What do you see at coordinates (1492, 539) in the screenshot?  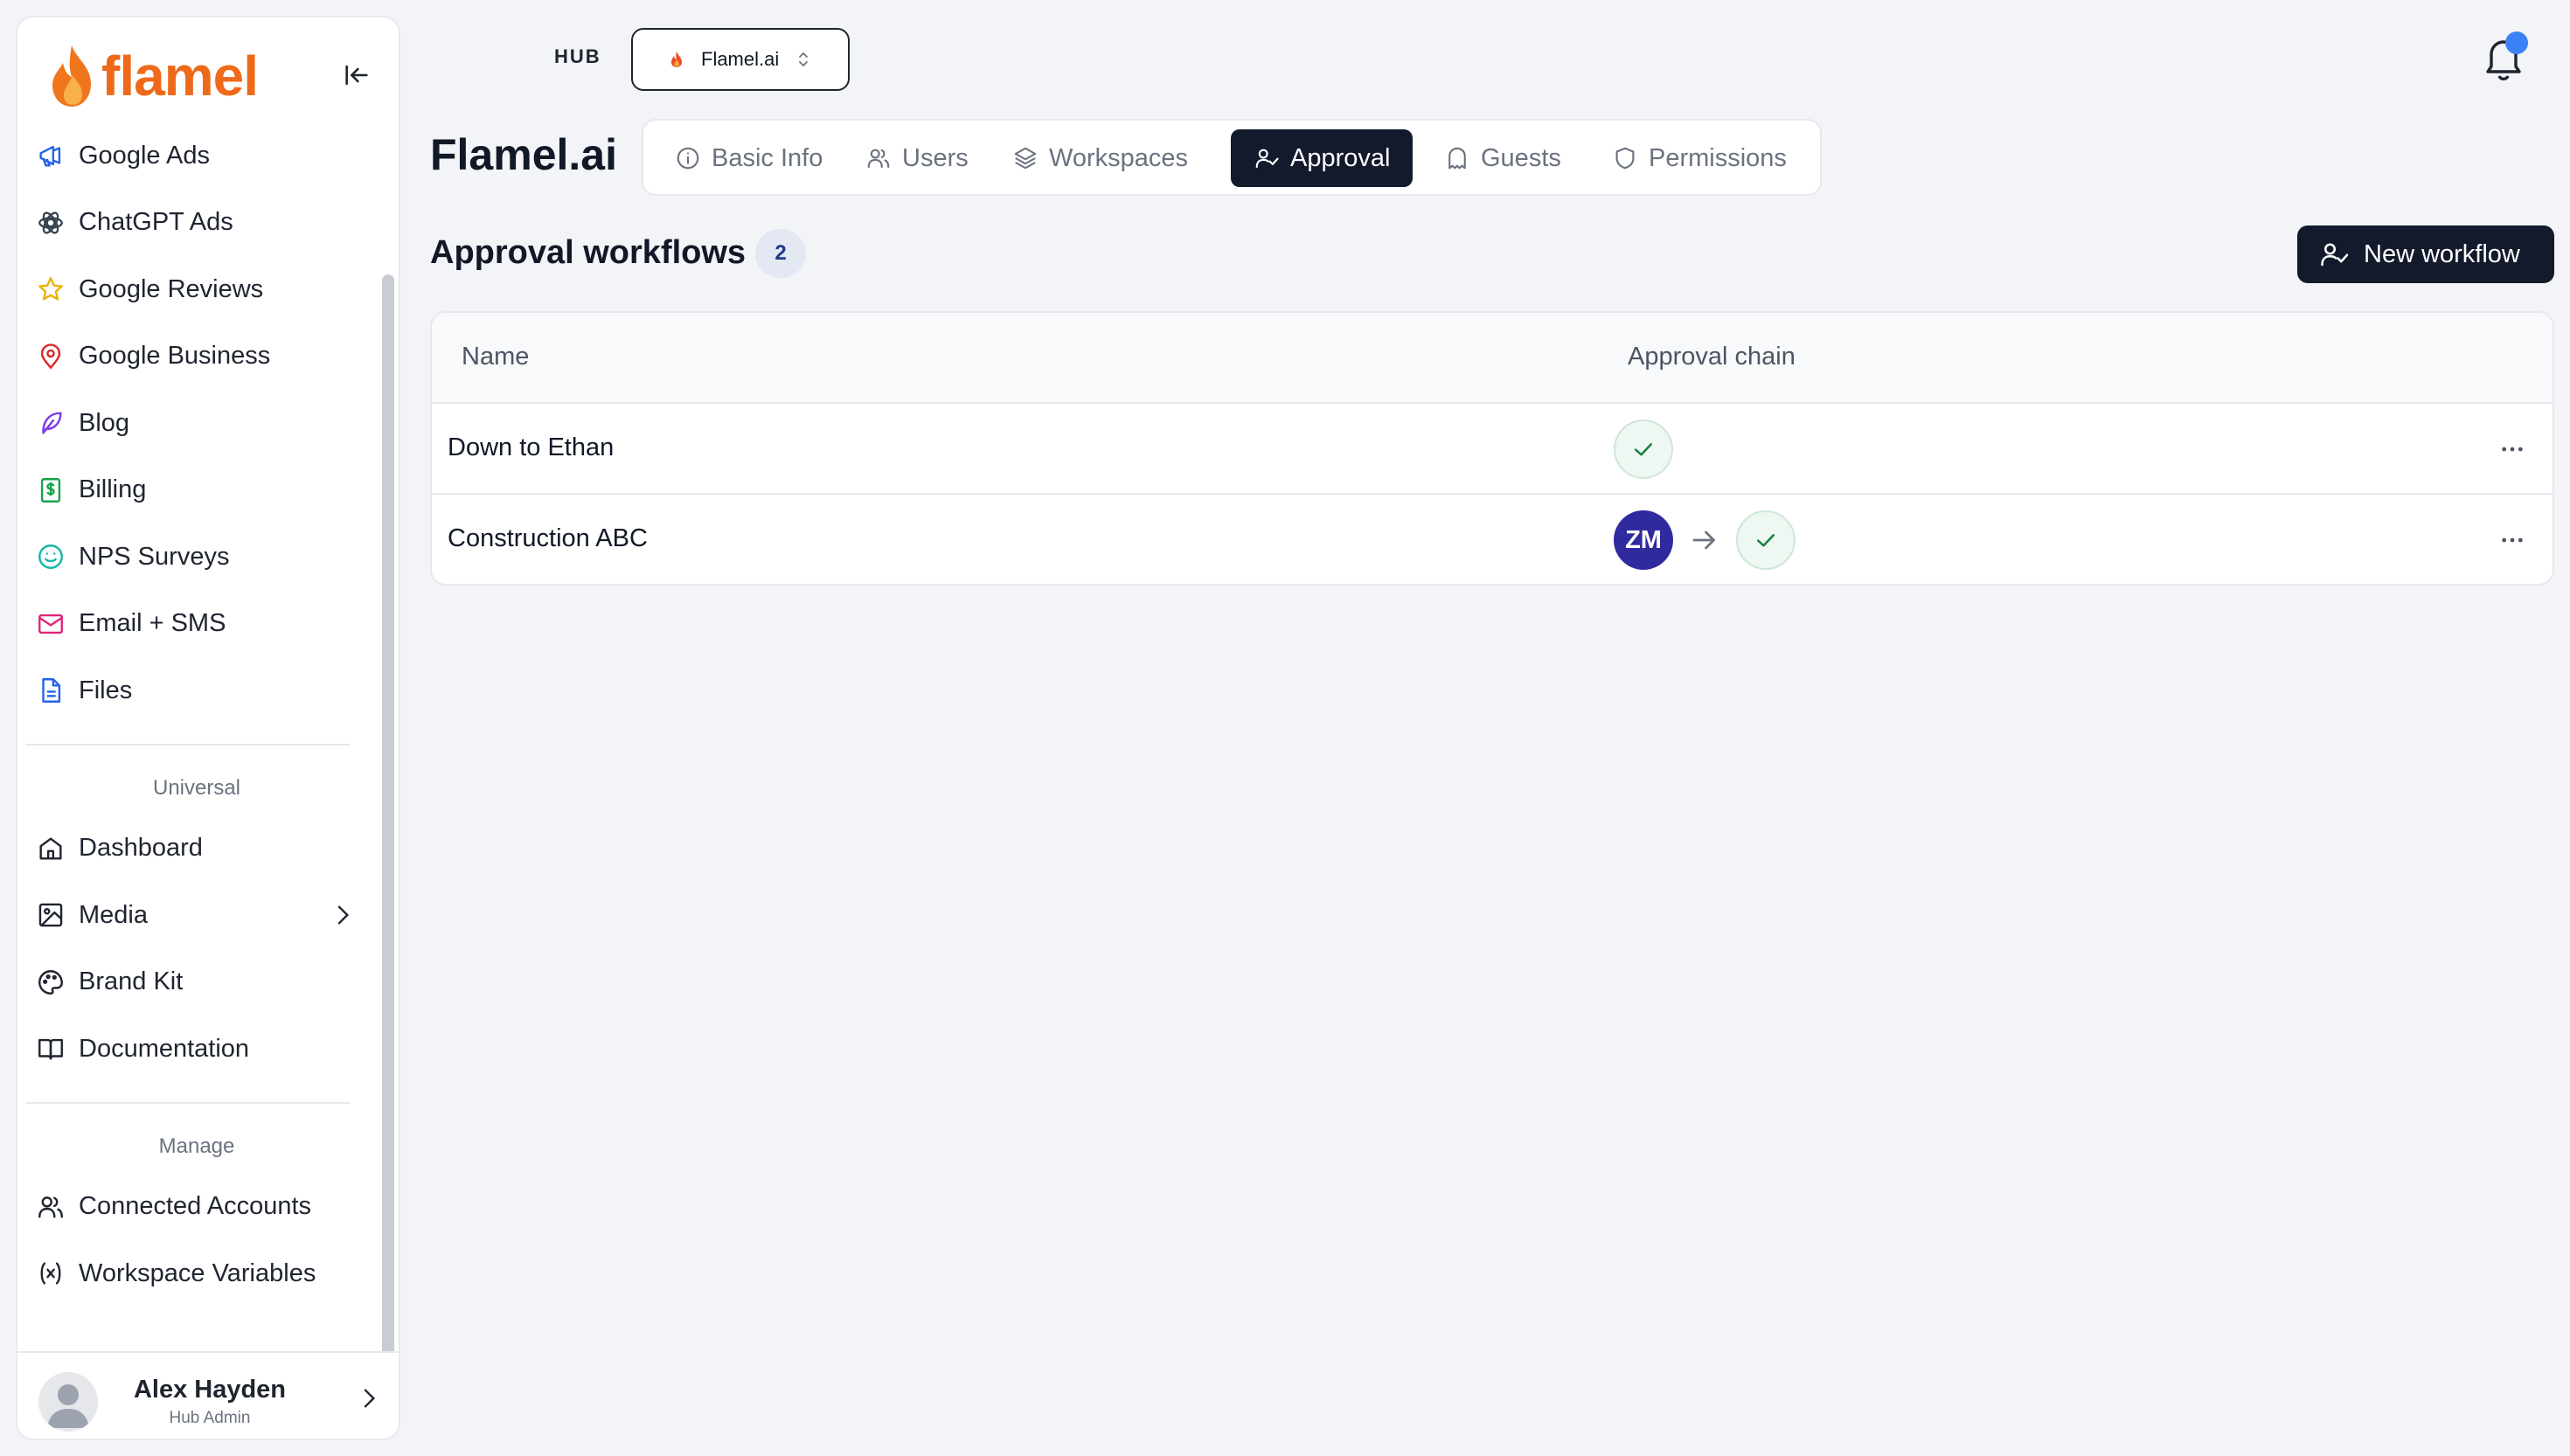 I see `table-row: Construction ABC ZM` at bounding box center [1492, 539].